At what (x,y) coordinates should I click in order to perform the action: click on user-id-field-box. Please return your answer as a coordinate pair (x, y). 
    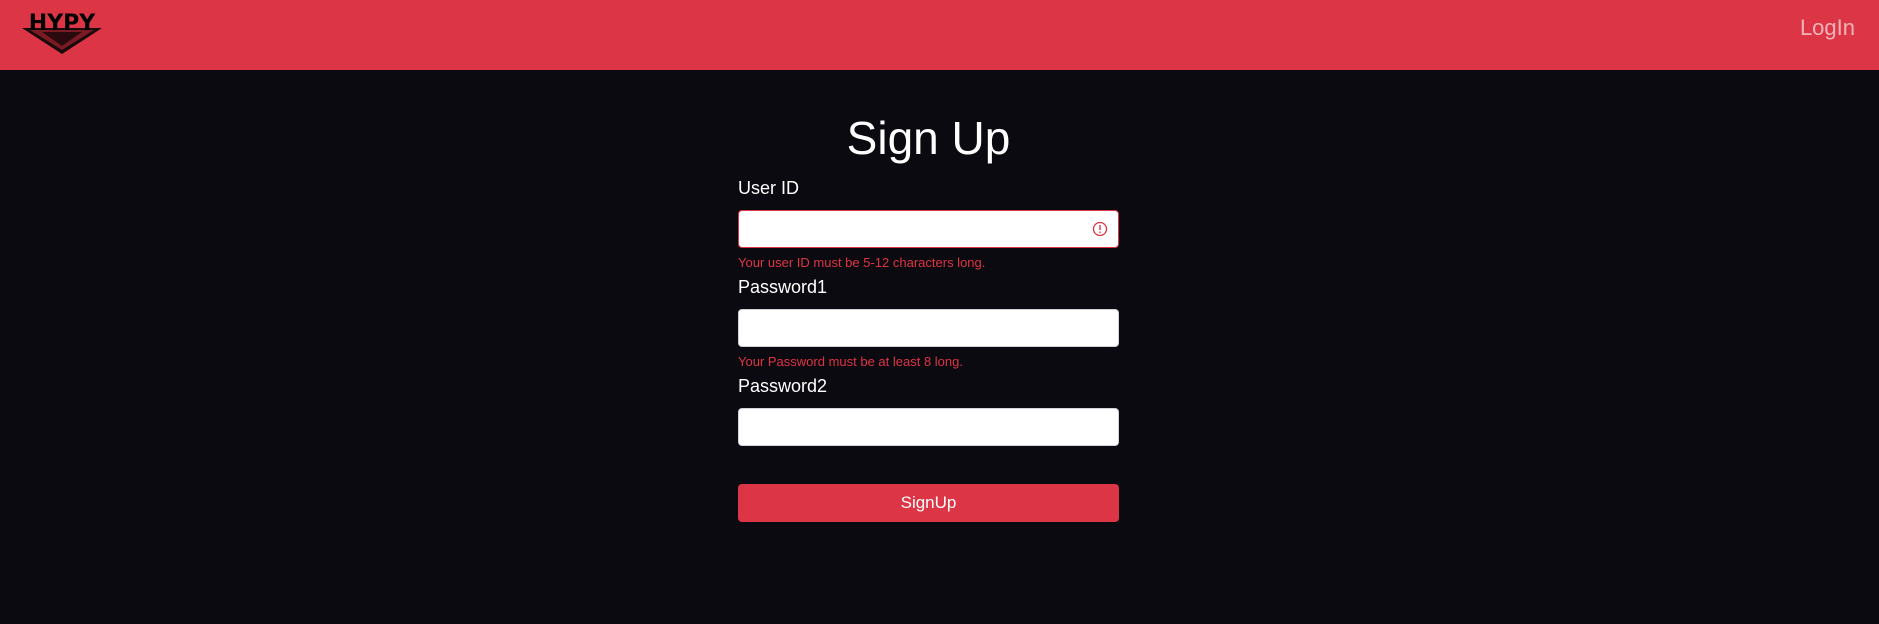
    Looking at the image, I should click on (928, 229).